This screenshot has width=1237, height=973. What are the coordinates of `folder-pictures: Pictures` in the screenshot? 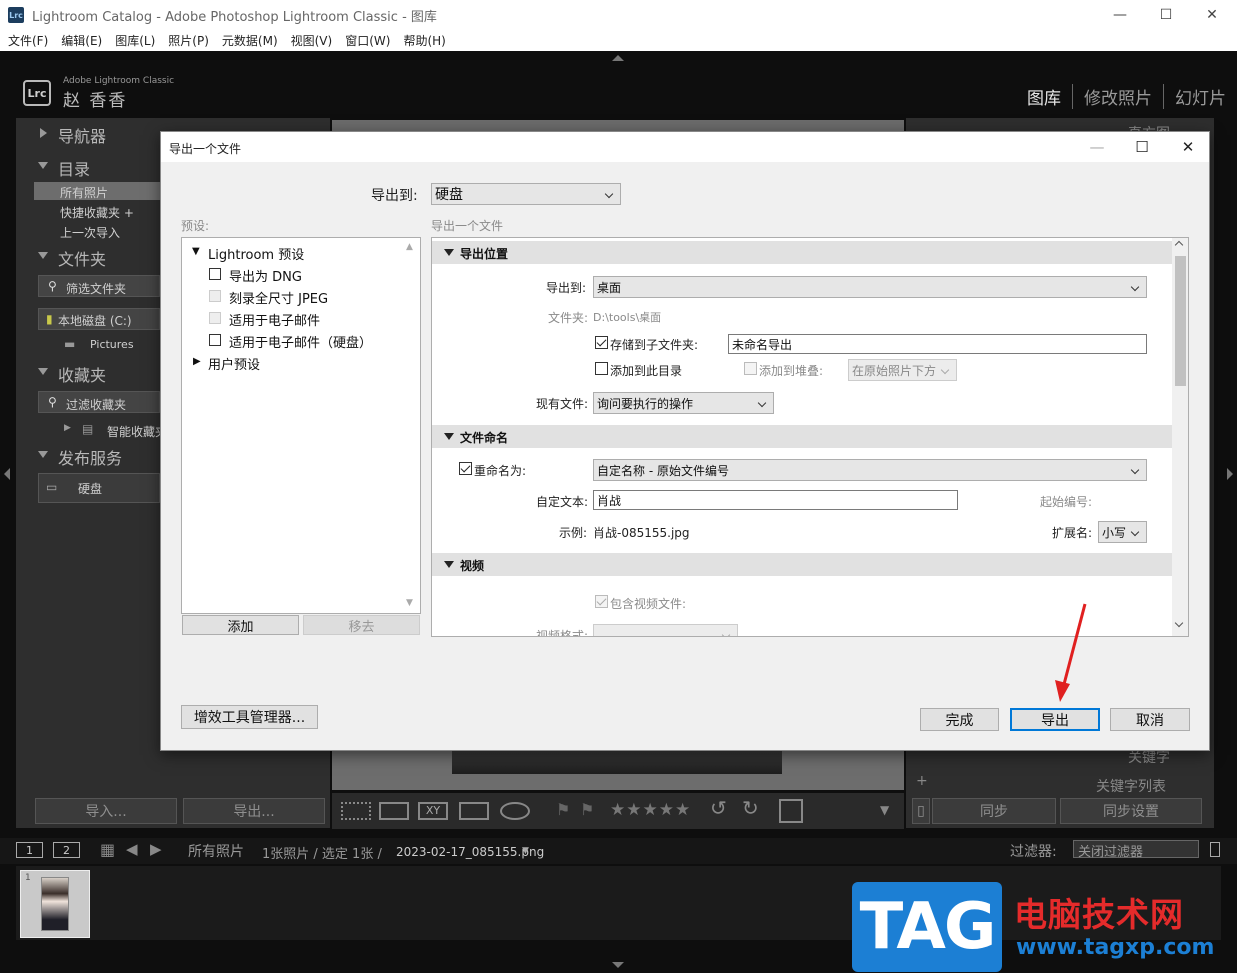 It's located at (112, 344).